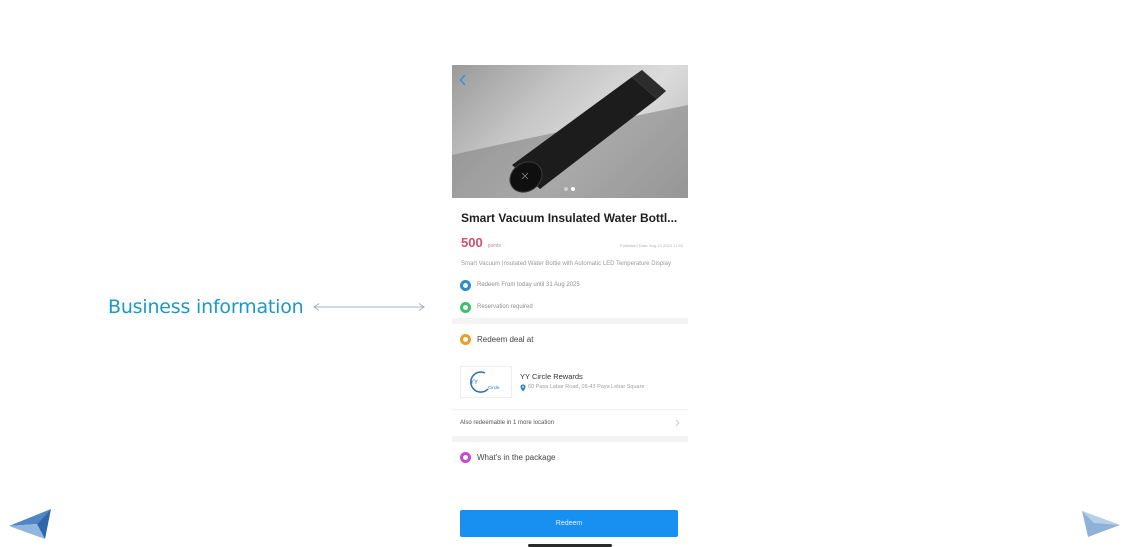 The image size is (1129, 547). I want to click on double-arrow-icon, so click(369, 307).